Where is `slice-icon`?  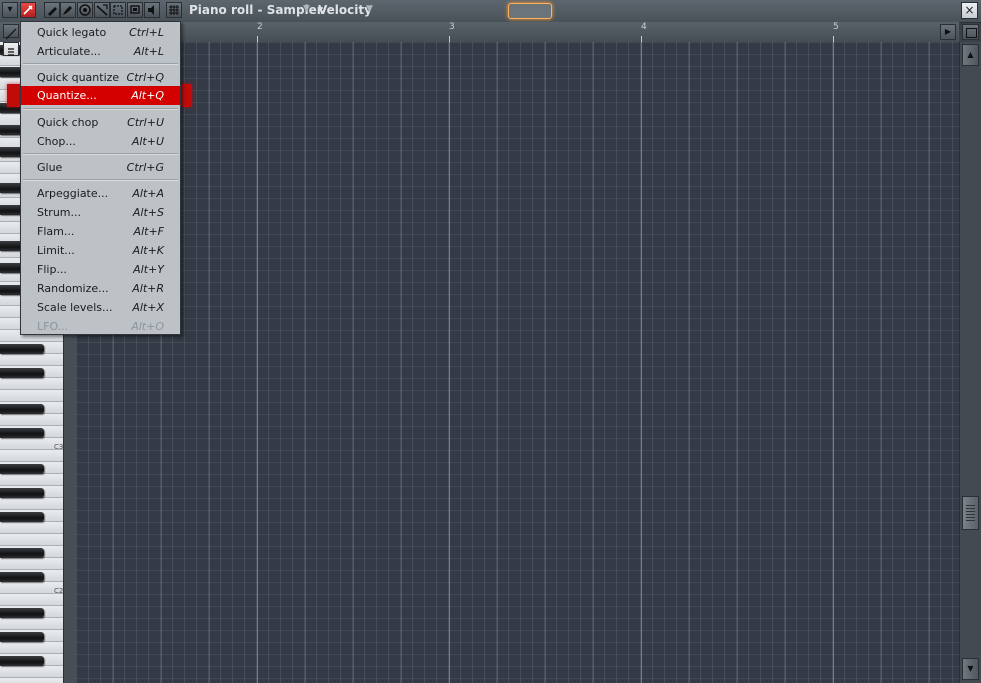 slice-icon is located at coordinates (102, 10).